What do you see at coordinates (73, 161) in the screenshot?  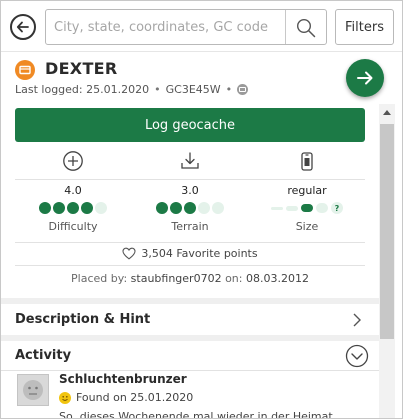 I see `add-icon` at bounding box center [73, 161].